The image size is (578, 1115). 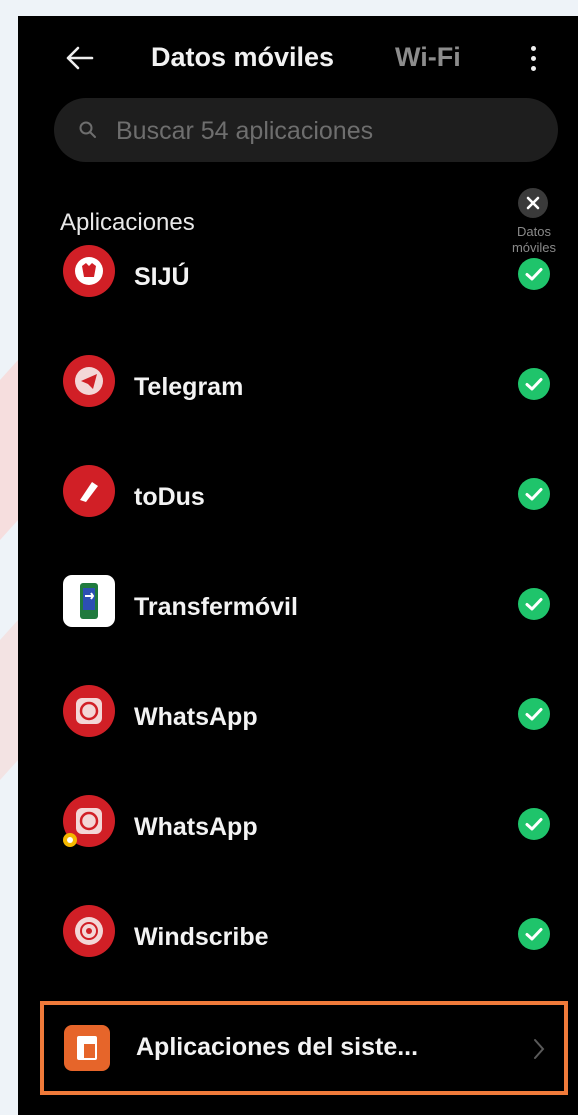 I want to click on tab-mobile-data: Datos móviles, so click(x=242, y=57).